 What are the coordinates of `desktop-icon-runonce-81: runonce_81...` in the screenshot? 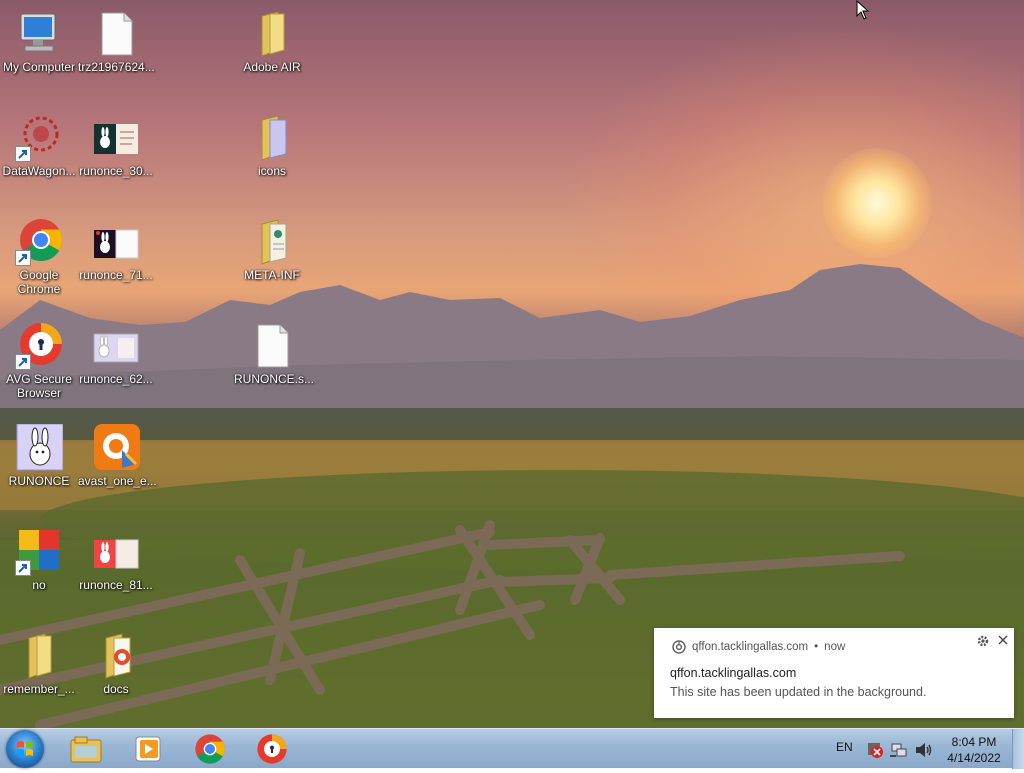 It's located at (116, 560).